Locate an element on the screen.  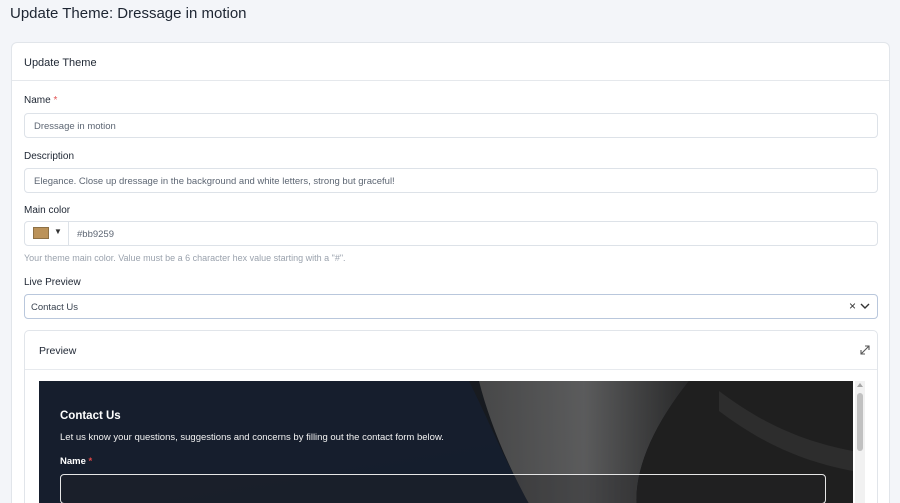
preview-scrollbar is located at coordinates (860, 442).